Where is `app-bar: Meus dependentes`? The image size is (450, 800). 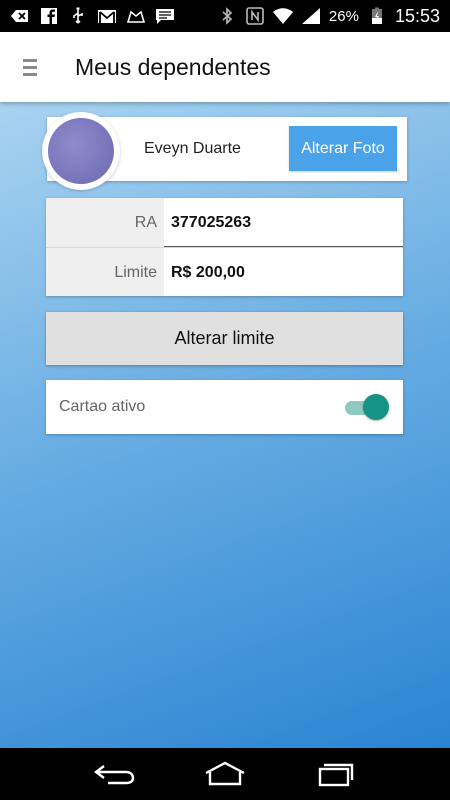 app-bar: Meus dependentes is located at coordinates (225, 67).